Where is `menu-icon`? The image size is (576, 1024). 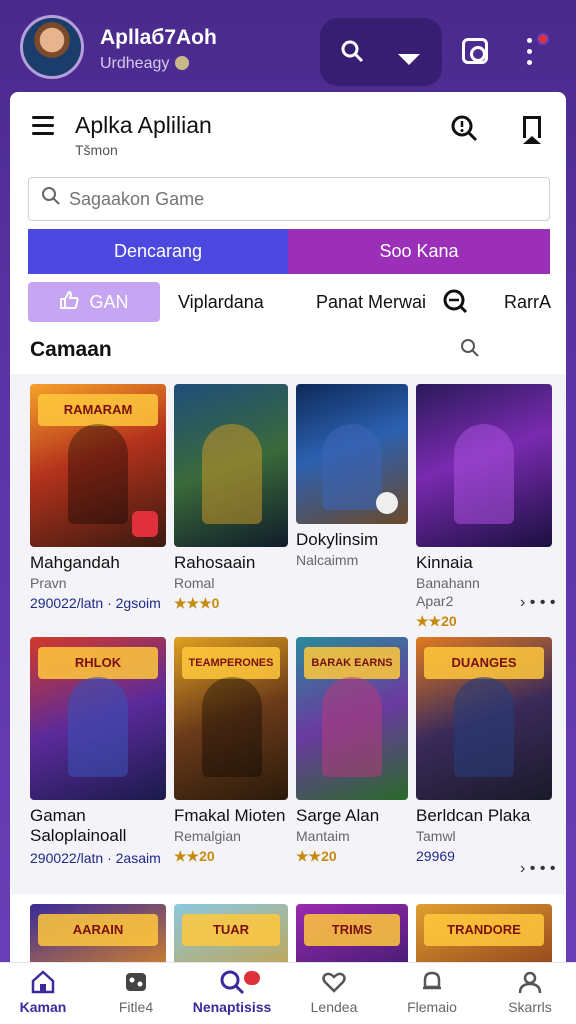 menu-icon is located at coordinates (43, 125).